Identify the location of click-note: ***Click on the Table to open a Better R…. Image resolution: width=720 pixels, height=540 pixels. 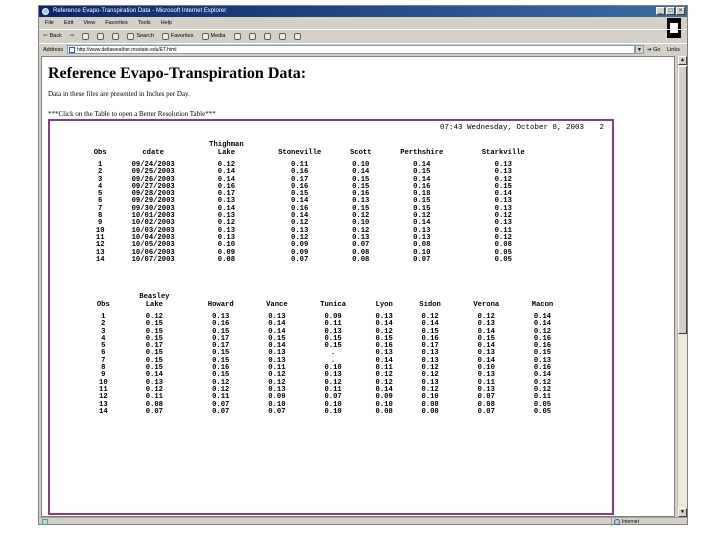
(132, 114).